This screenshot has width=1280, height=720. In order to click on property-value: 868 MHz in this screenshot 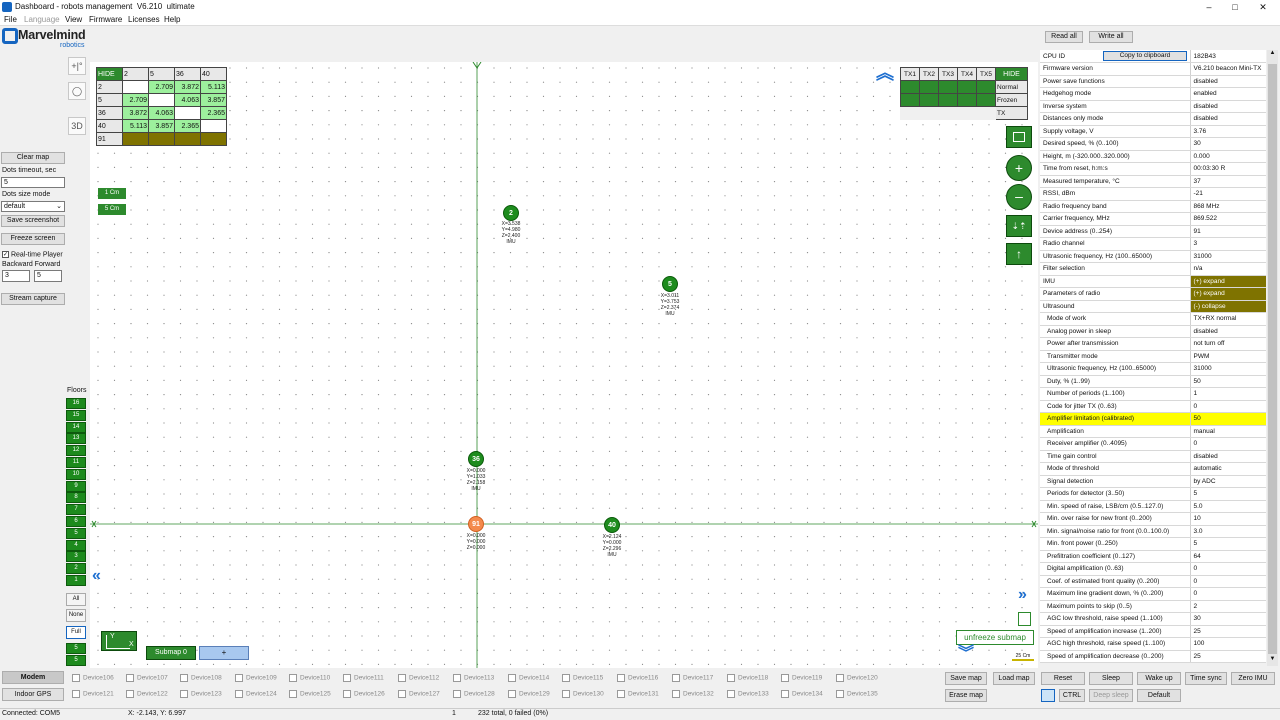, I will do `click(1227, 206)`.